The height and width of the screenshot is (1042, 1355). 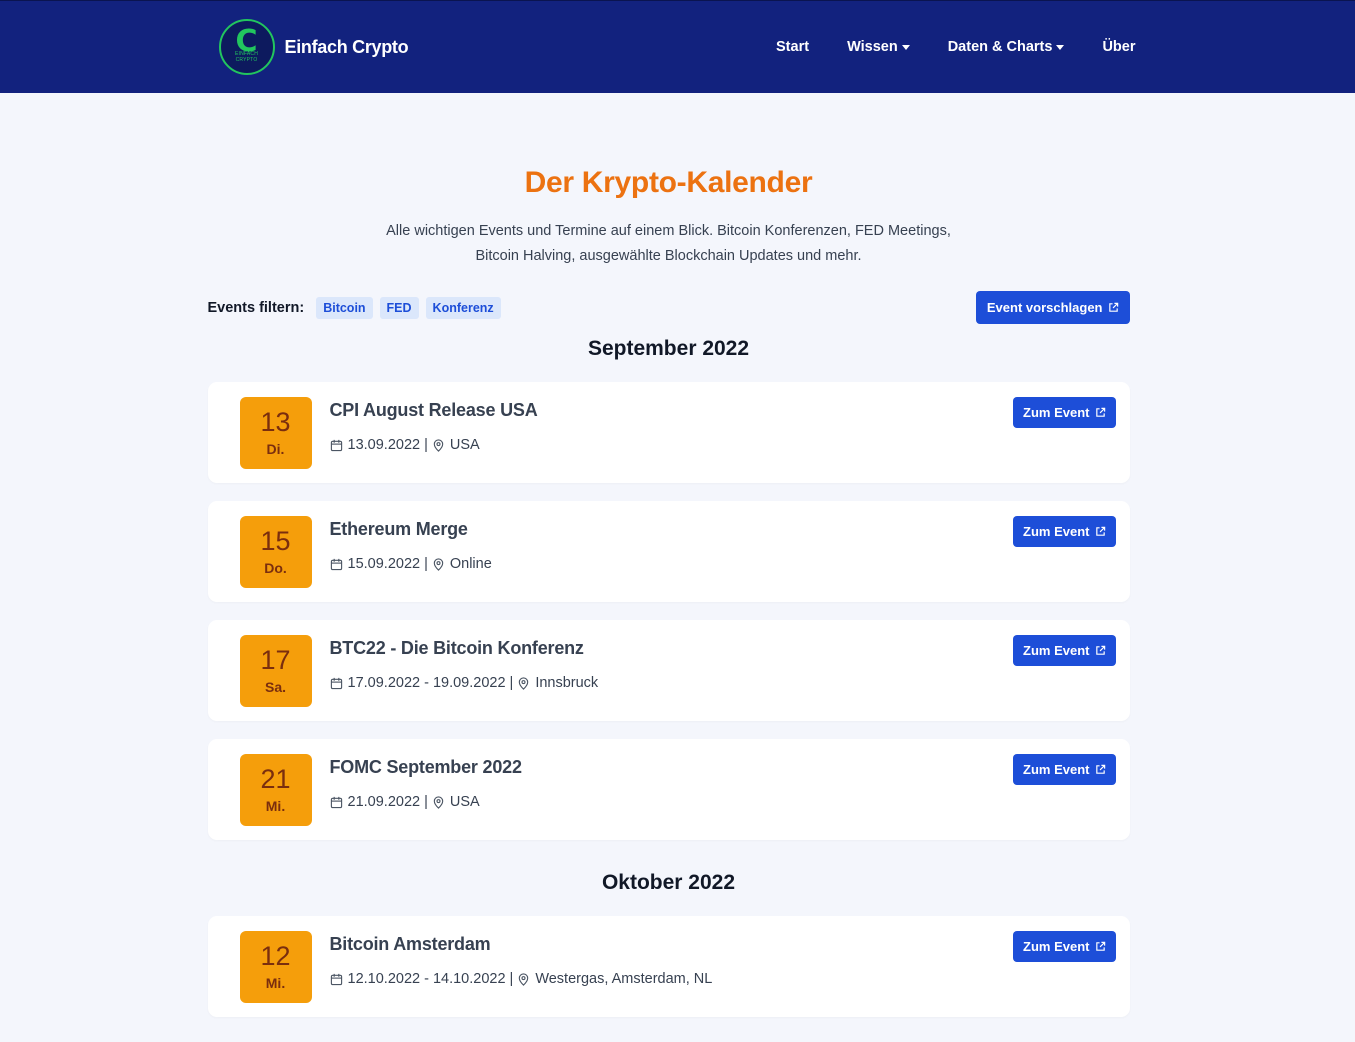 What do you see at coordinates (275, 660) in the screenshot?
I see `event-day: 17` at bounding box center [275, 660].